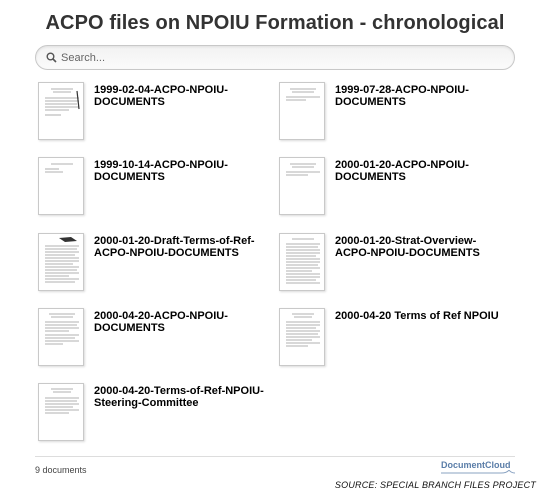 This screenshot has width=550, height=496. What do you see at coordinates (422, 115) in the screenshot?
I see `document-title: 1999-07-28-ACPO-NPOIU-DOCUMENTS` at bounding box center [422, 115].